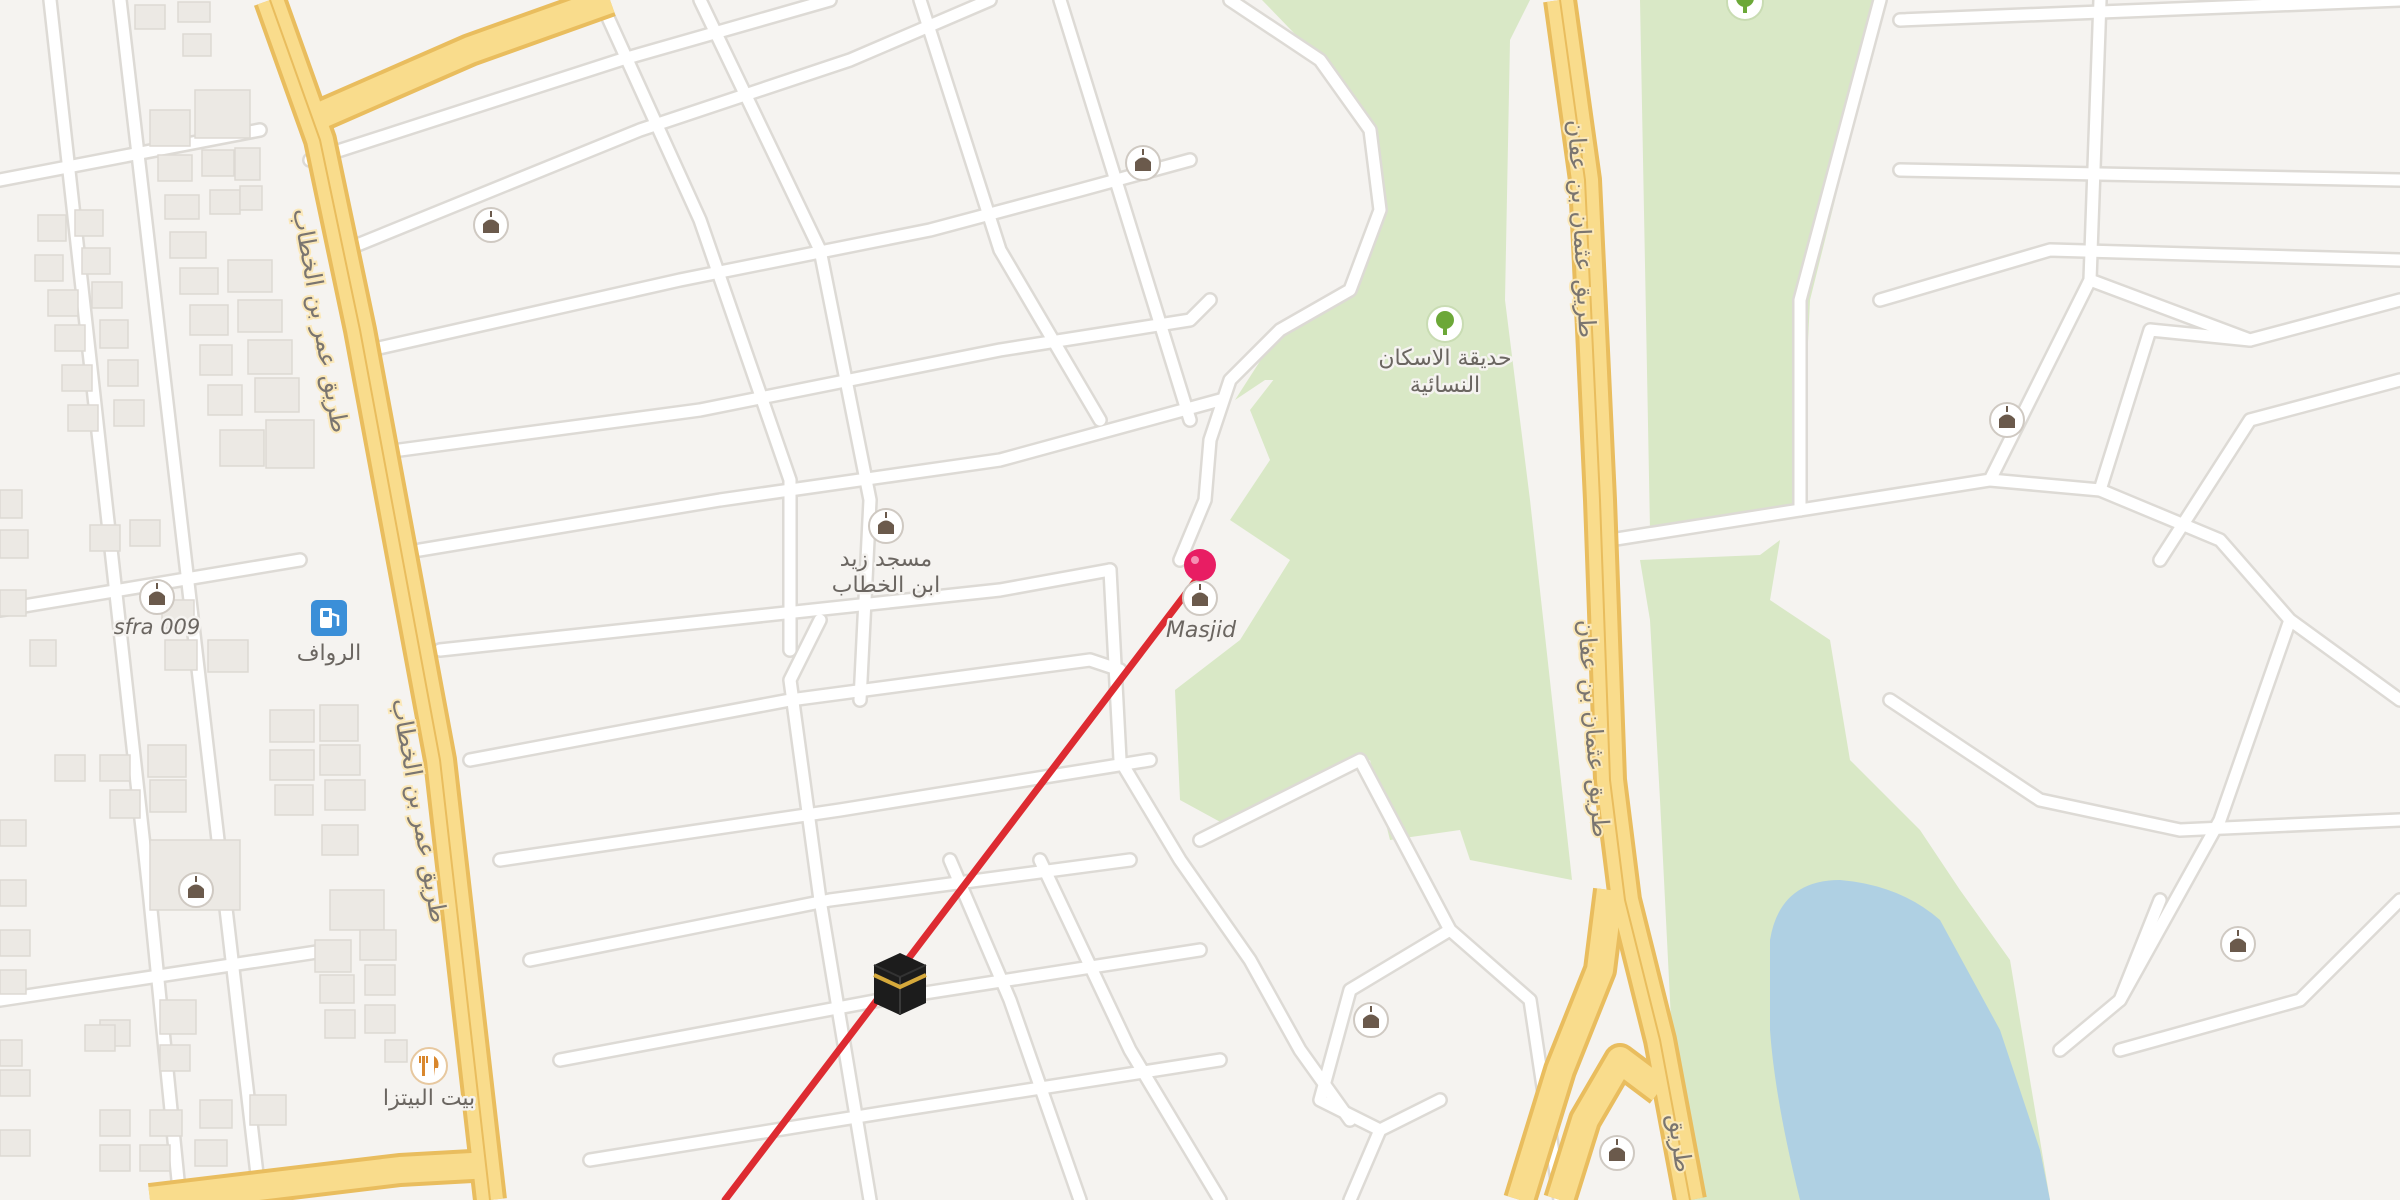  I want to click on masjid-label: Masjid, so click(1201, 630).